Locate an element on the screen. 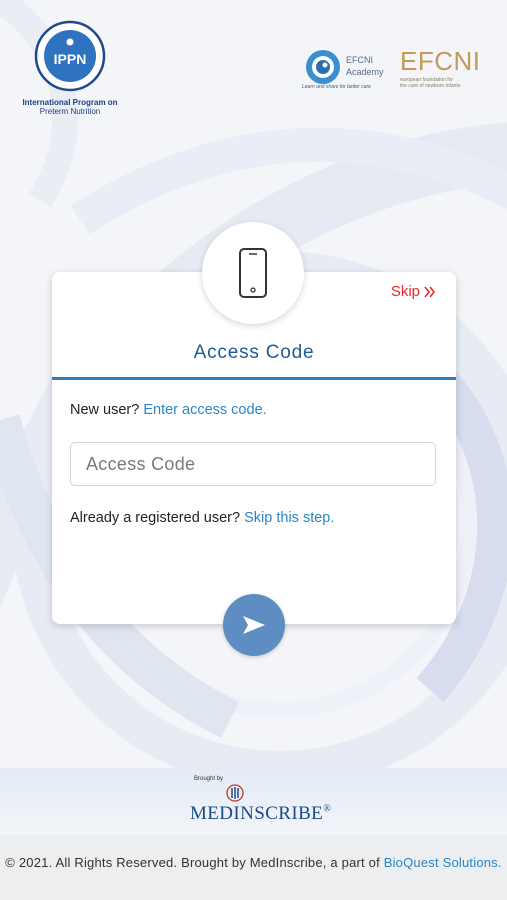  new-user-prompt: New user? Enter access code. is located at coordinates (168, 410).